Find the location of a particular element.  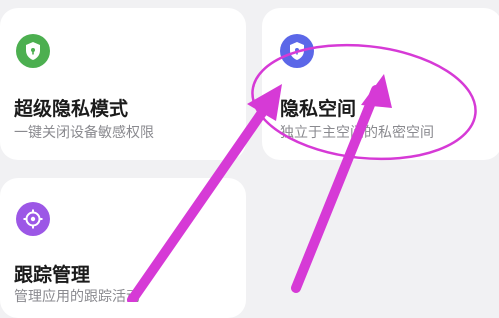

card-title: 超级隐私模式 is located at coordinates (71, 109).